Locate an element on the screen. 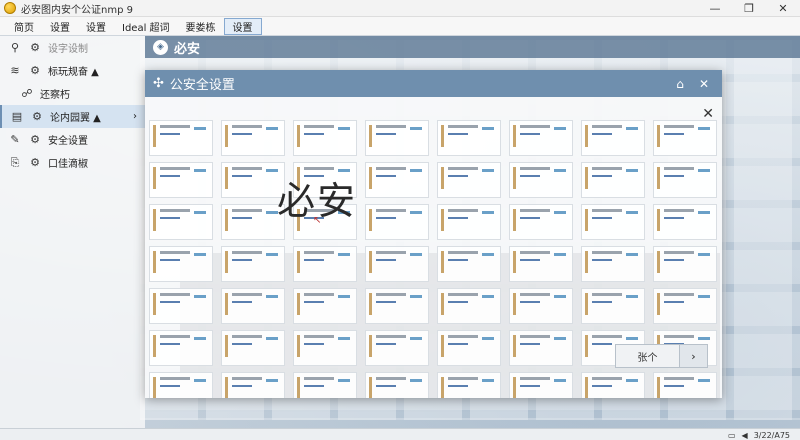  sidebar-item-calendar: ▤ ⚙ 论内园翼 ▲ › is located at coordinates (72, 116).